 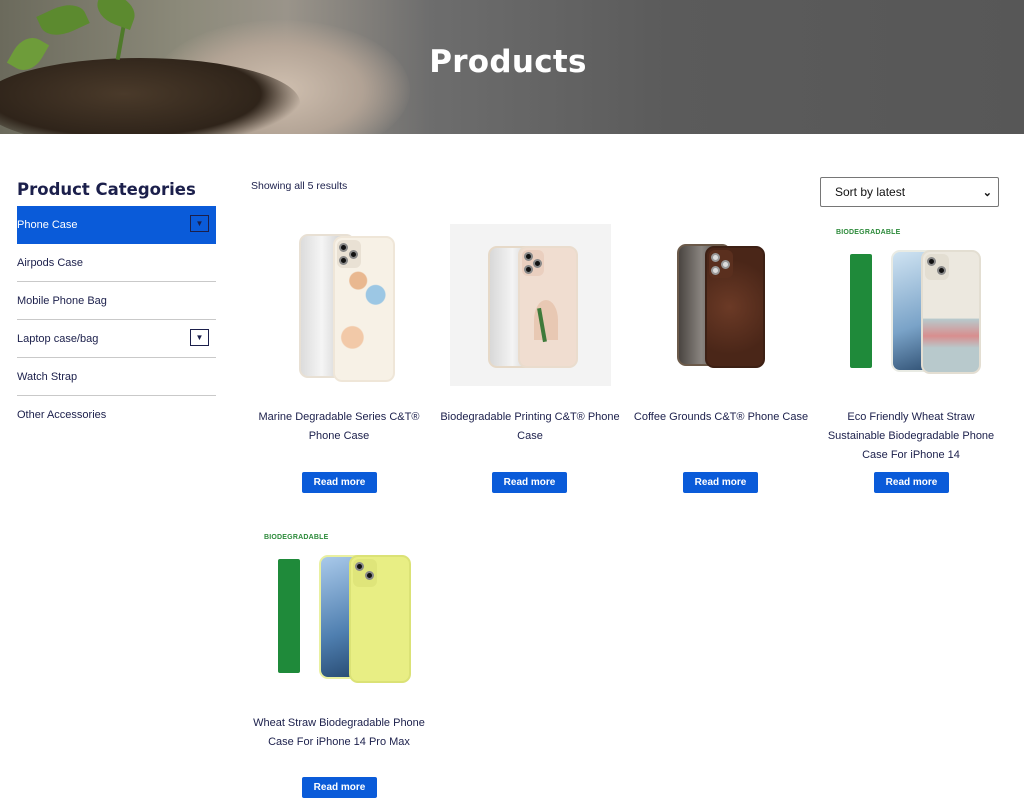 What do you see at coordinates (58, 338) in the screenshot?
I see `category-label: Laptop case/bag` at bounding box center [58, 338].